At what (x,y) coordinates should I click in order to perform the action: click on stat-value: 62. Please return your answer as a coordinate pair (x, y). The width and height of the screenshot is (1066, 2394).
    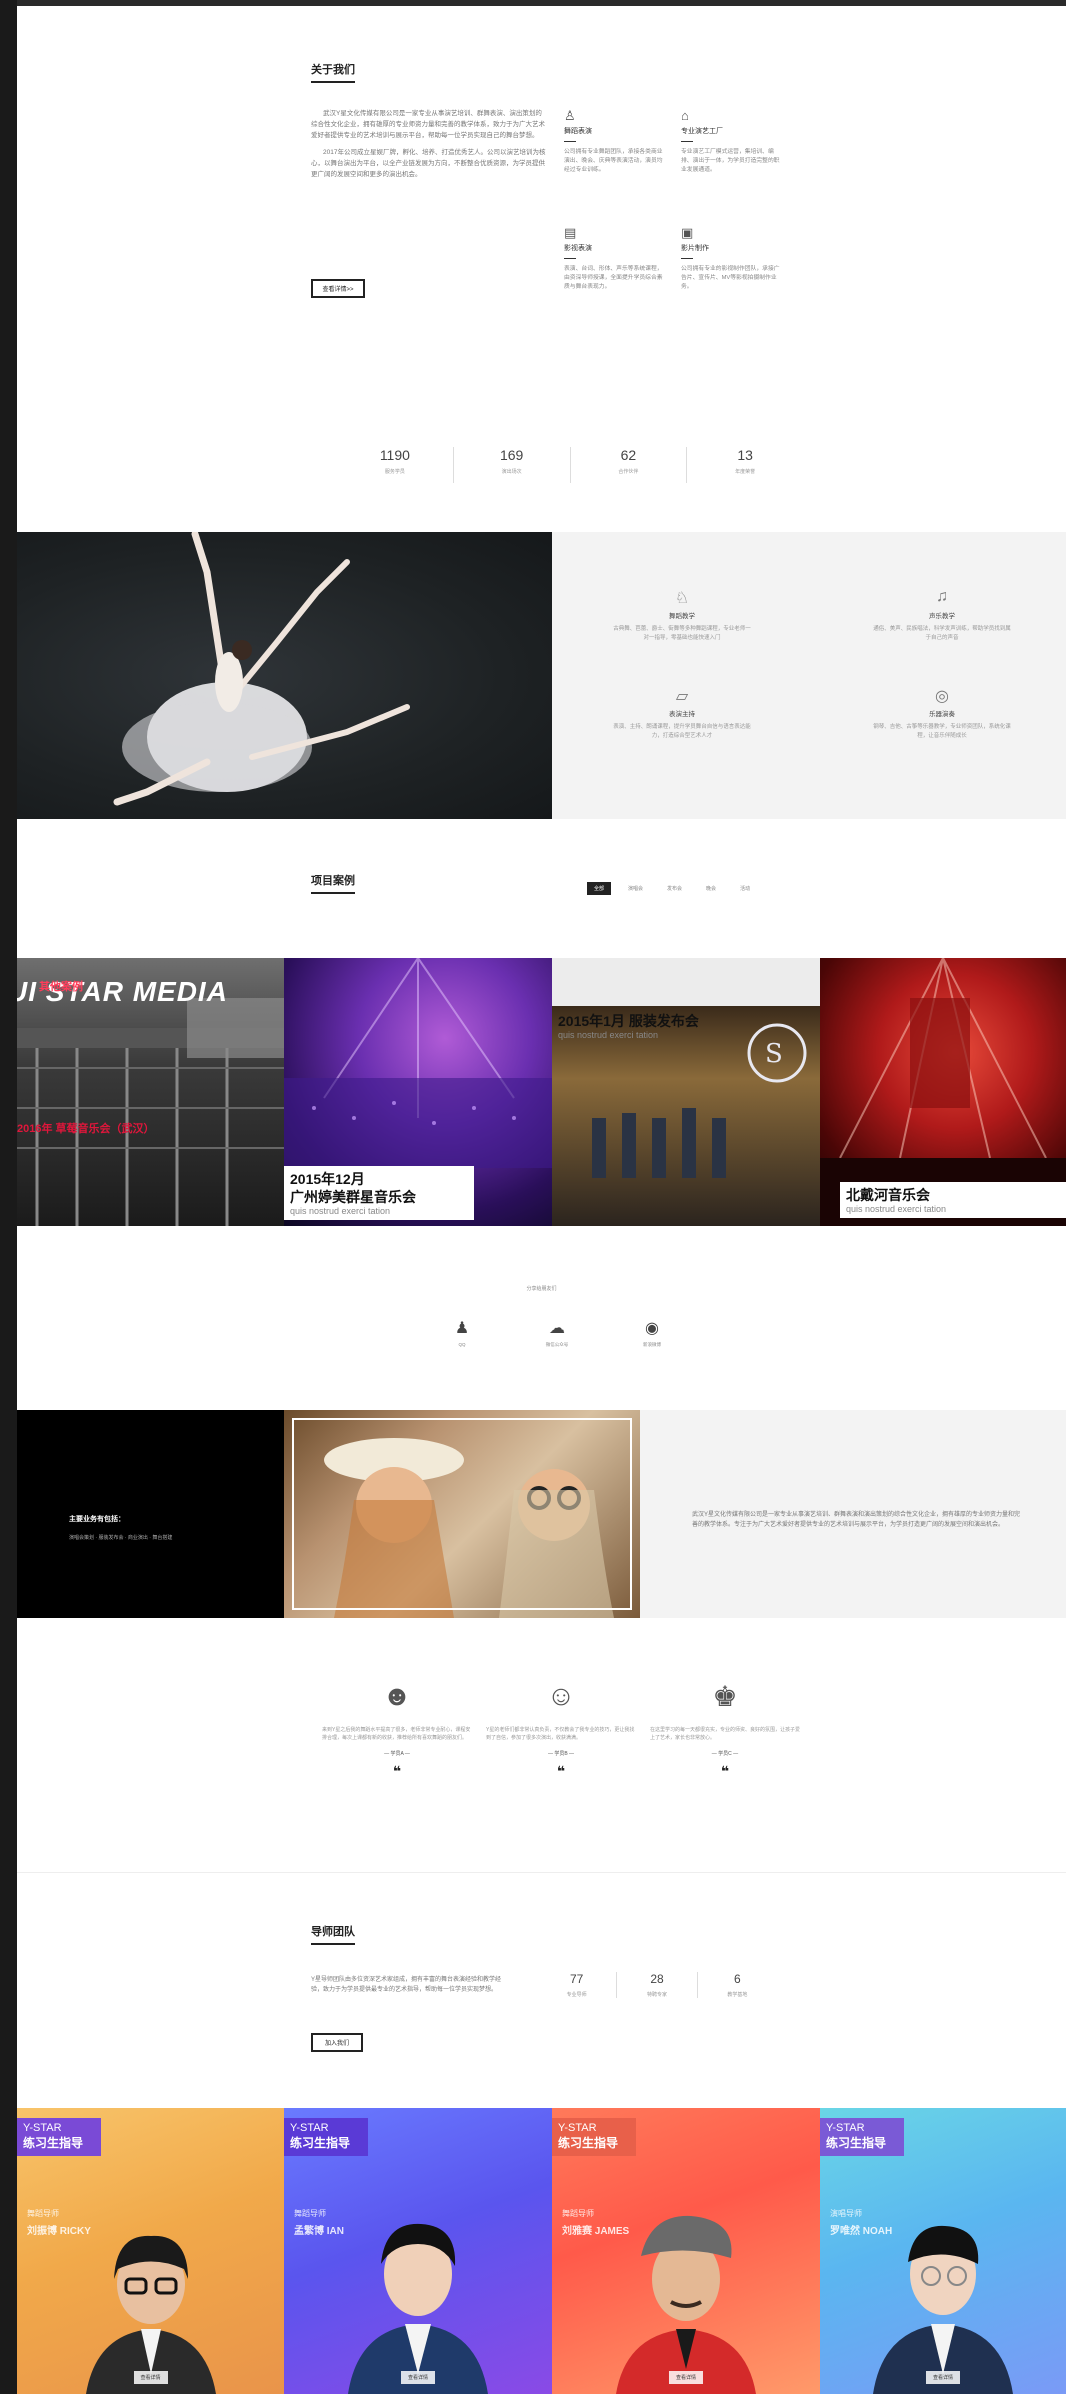
    Looking at the image, I should click on (628, 455).